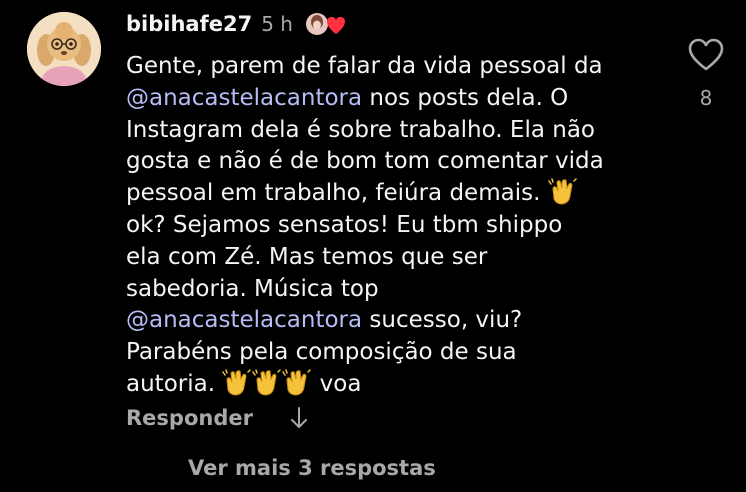 The height and width of the screenshot is (492, 746). I want to click on comment-line: pessoal em trabalho, feiúra demais., so click(396, 194).